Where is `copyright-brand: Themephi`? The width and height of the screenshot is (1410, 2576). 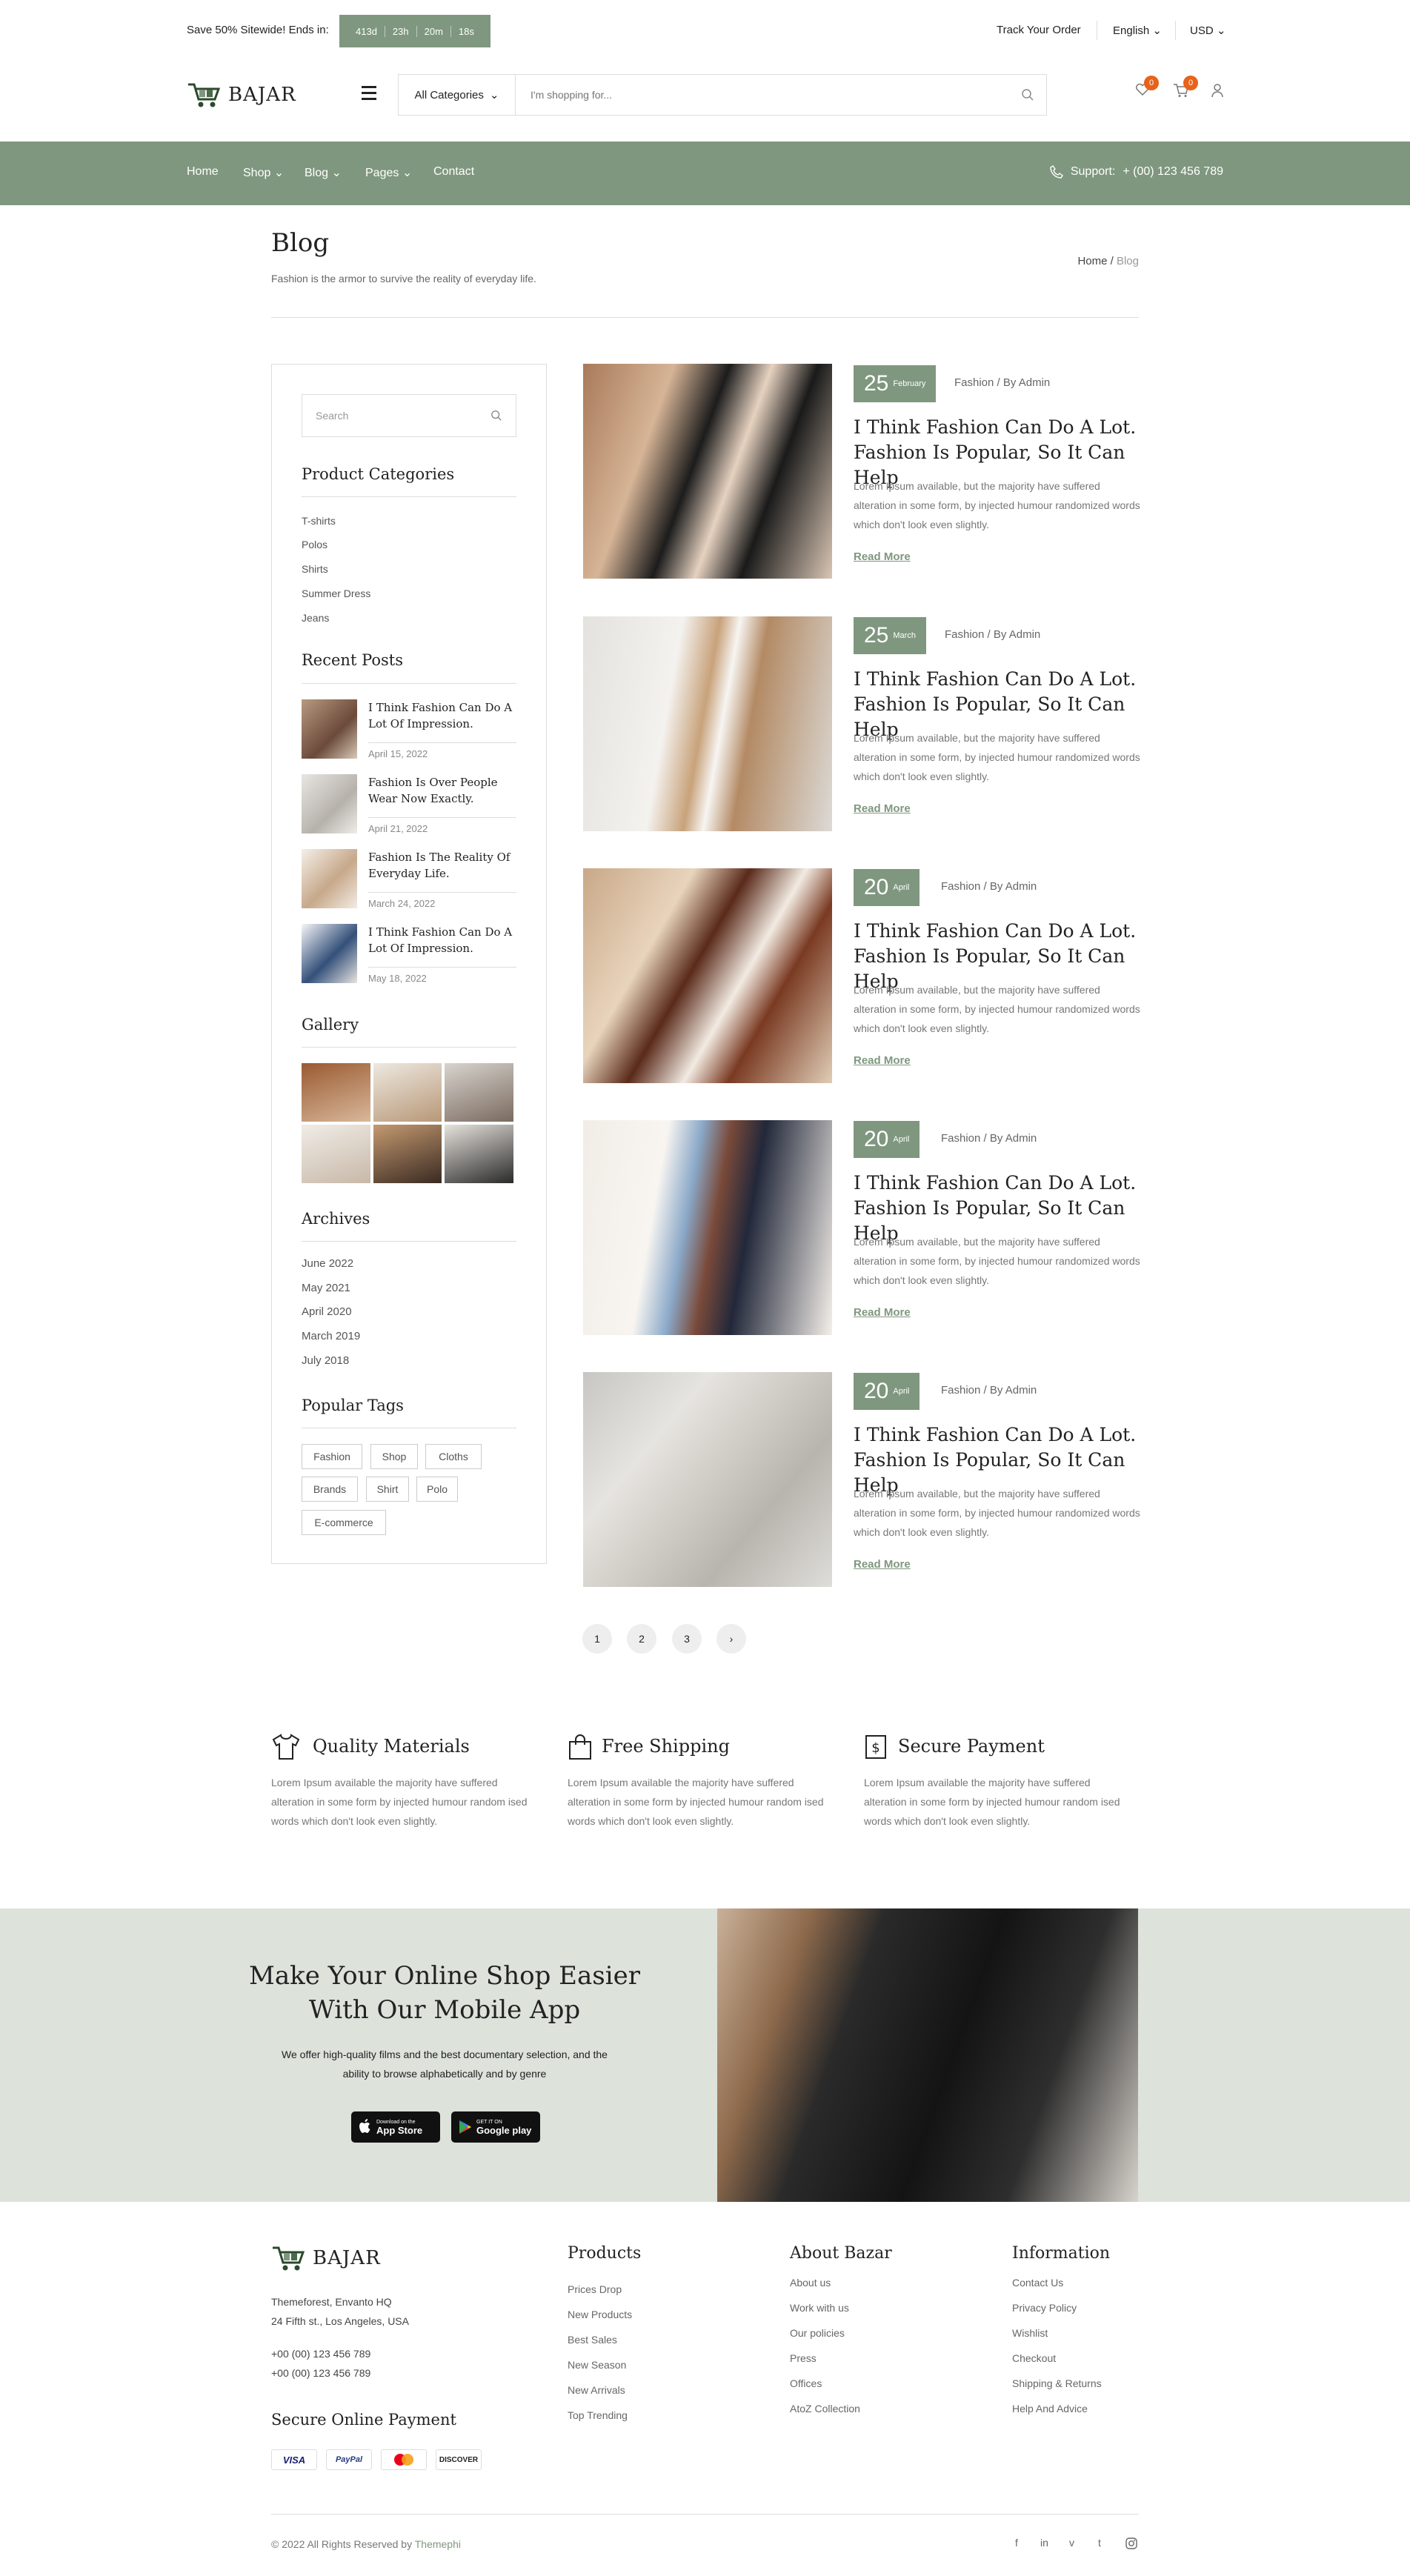
copyright-brand: Themephi is located at coordinates (438, 2544).